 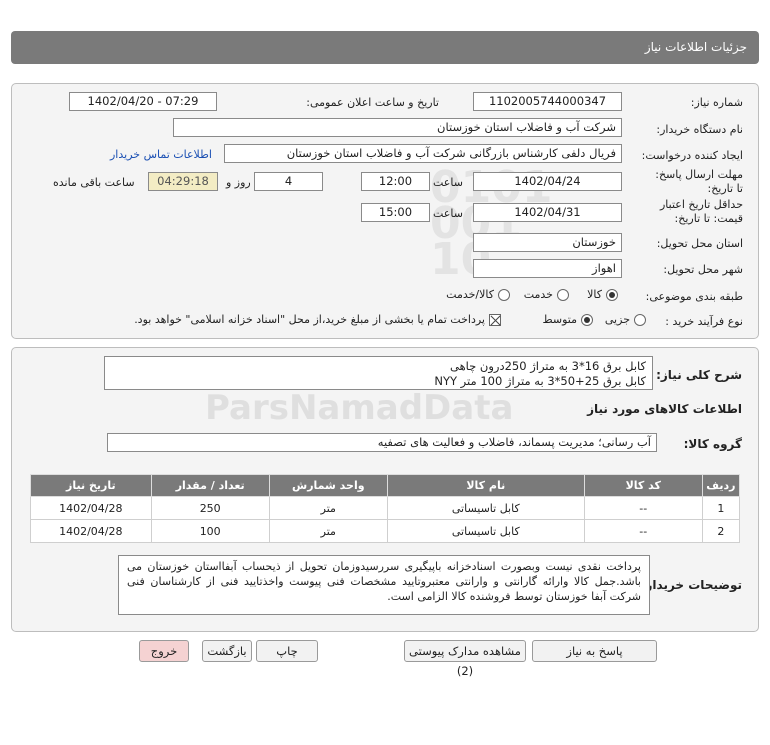 What do you see at coordinates (701, 211) in the screenshot?
I see `price-validity-label: حداقل تاریخ اعتبار قیمت: تا تاریخ:` at bounding box center [701, 211].